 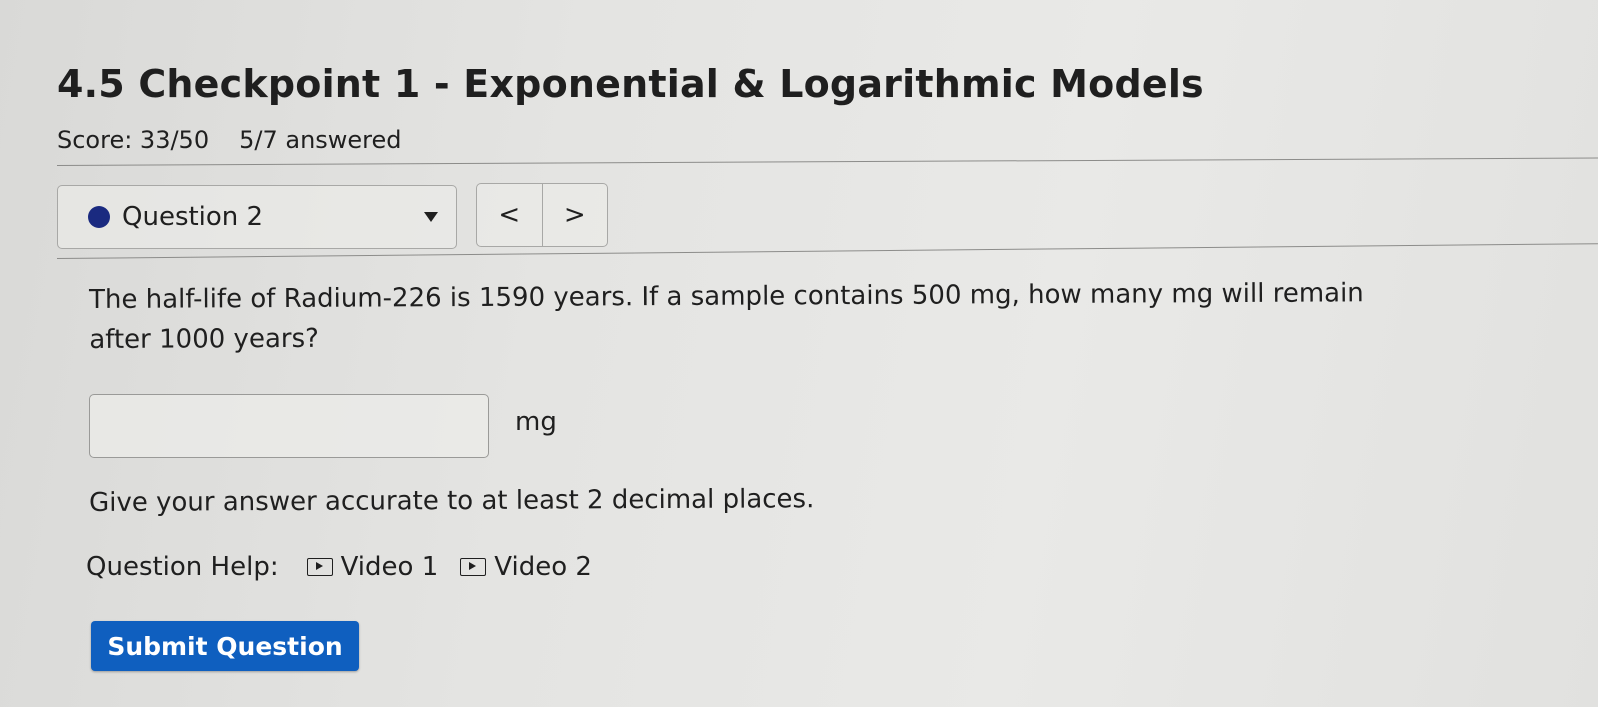 I want to click on chevron-left-icon: <, so click(x=509, y=215).